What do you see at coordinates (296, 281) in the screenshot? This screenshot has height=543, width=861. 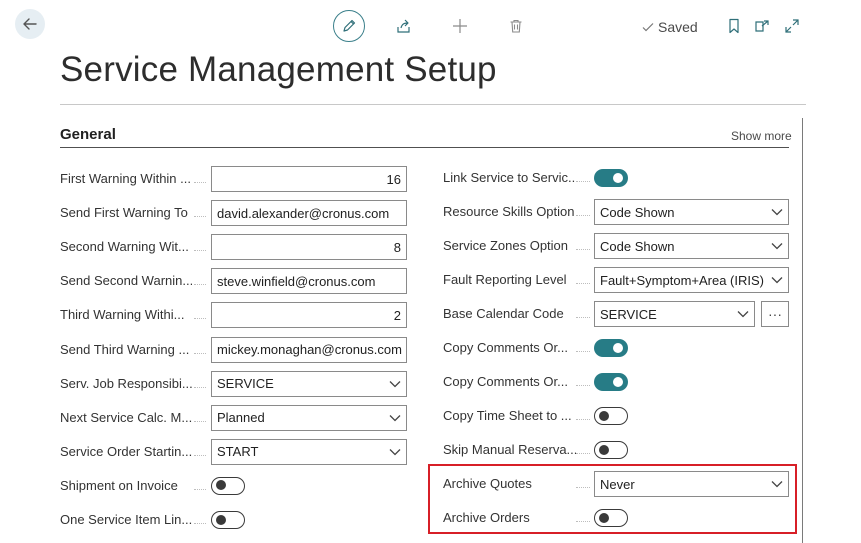 I see `field-value: steve.winfield@cronus.com` at bounding box center [296, 281].